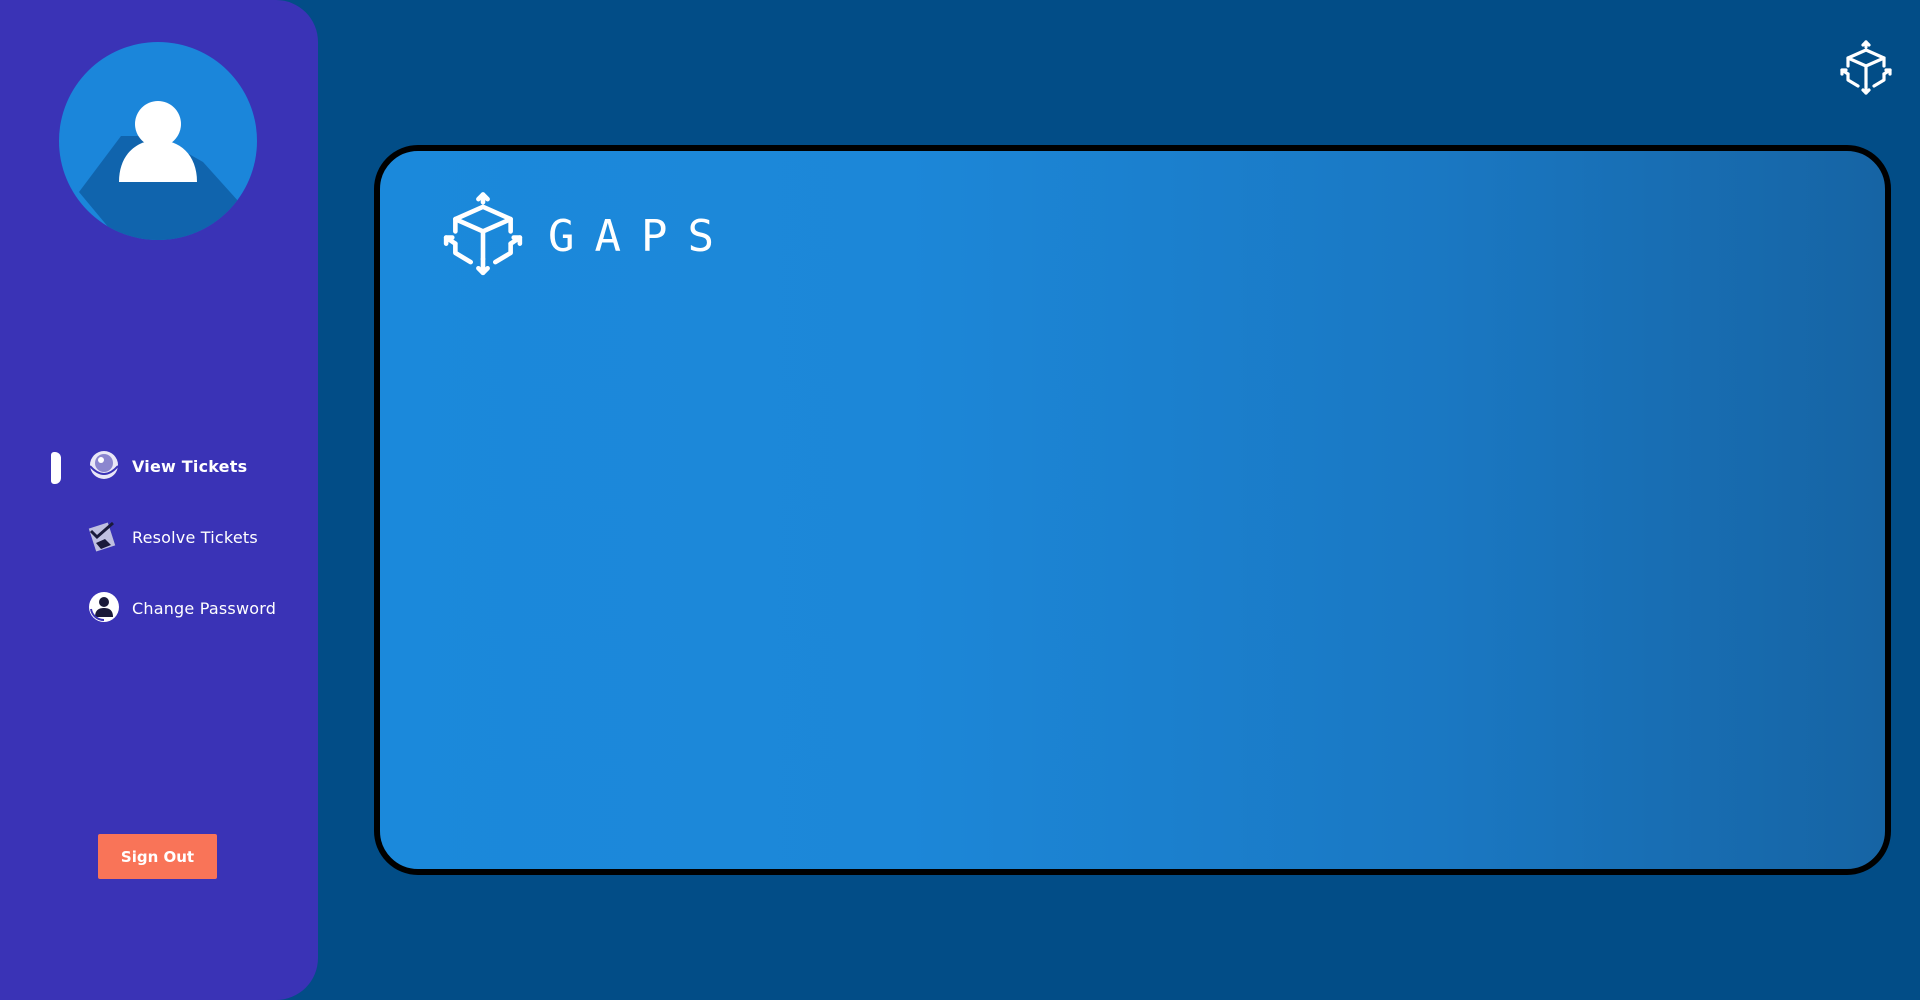  I want to click on eye-icon, so click(104, 465).